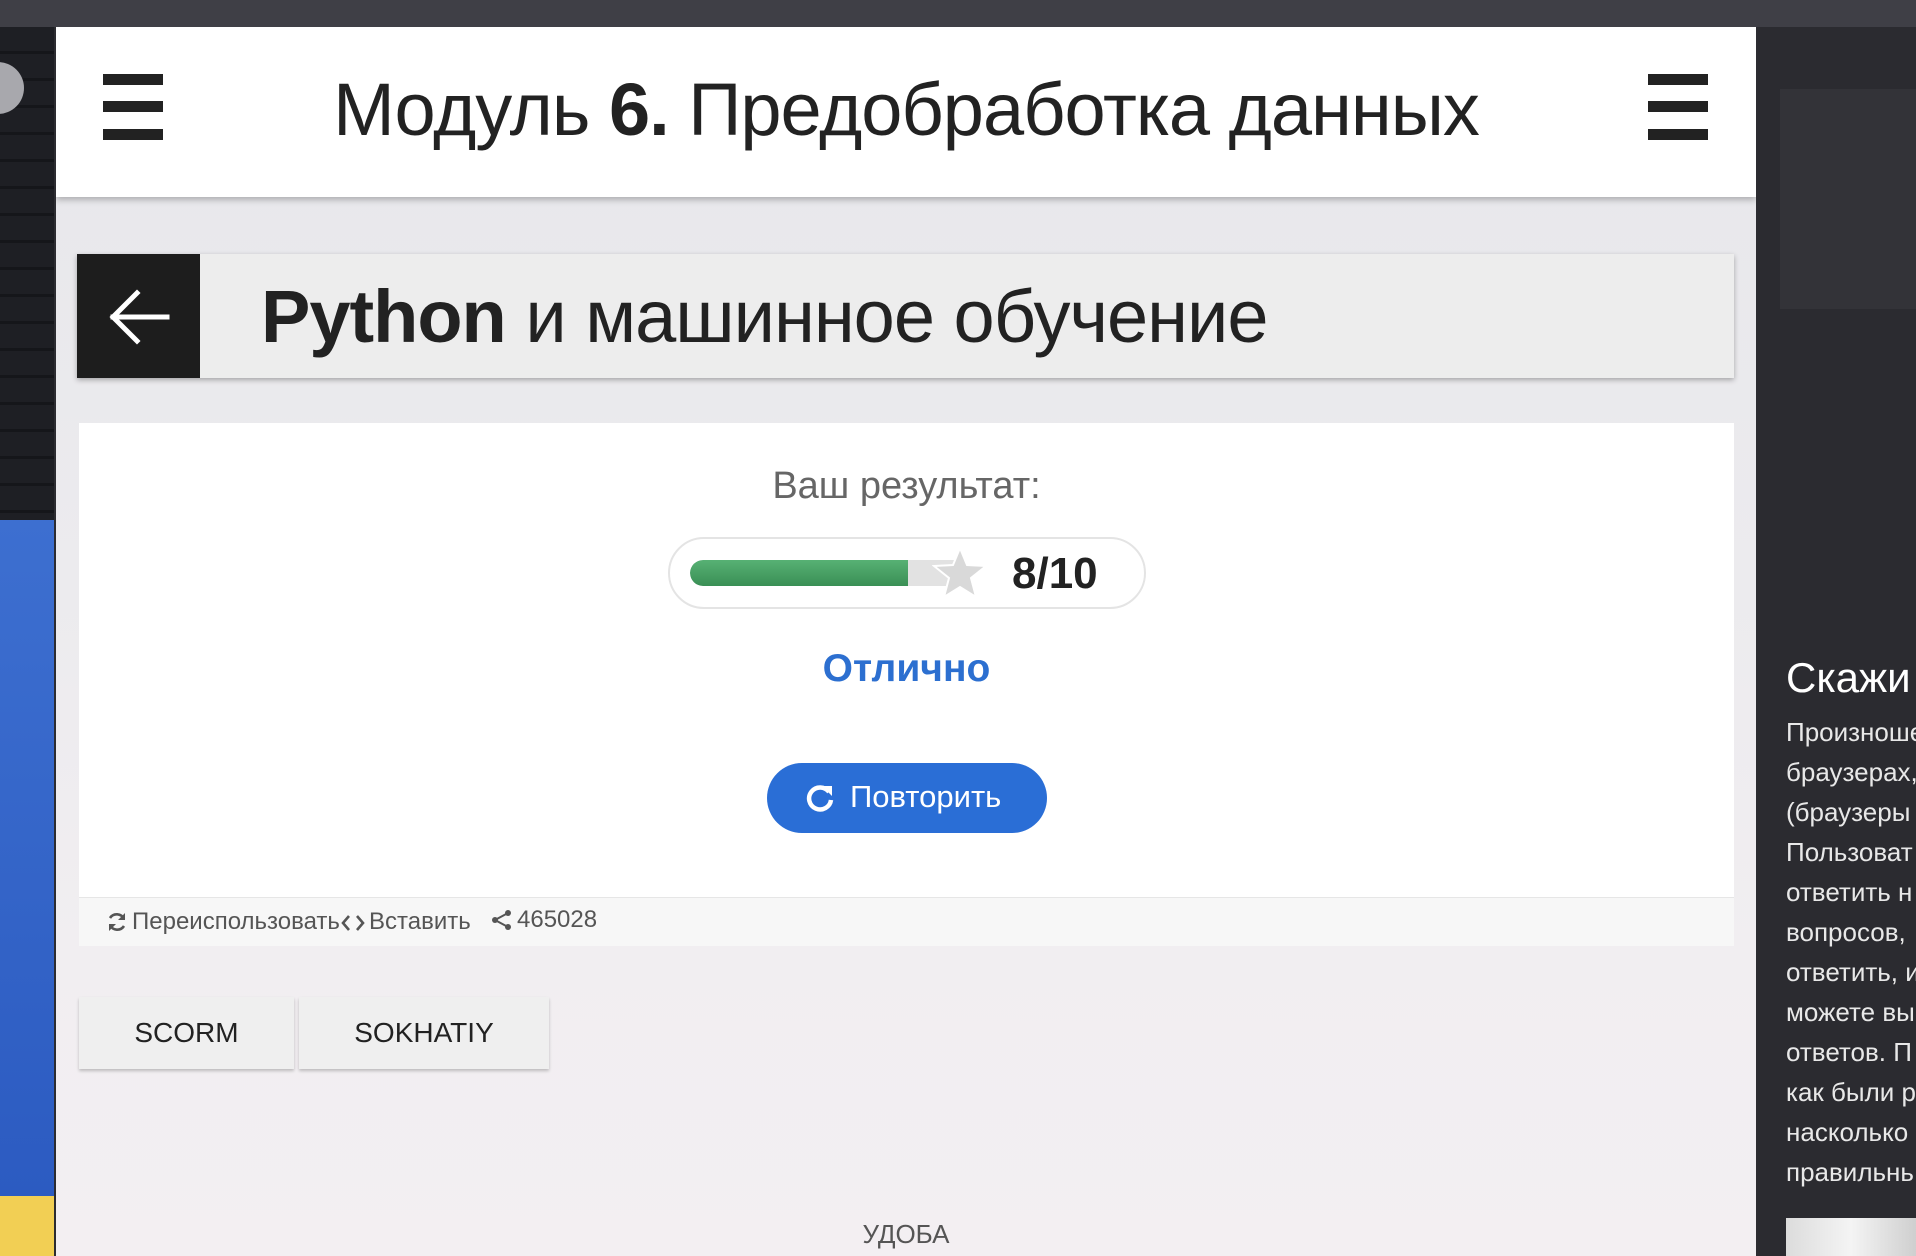  I want to click on arrow-left-icon, so click(139, 317).